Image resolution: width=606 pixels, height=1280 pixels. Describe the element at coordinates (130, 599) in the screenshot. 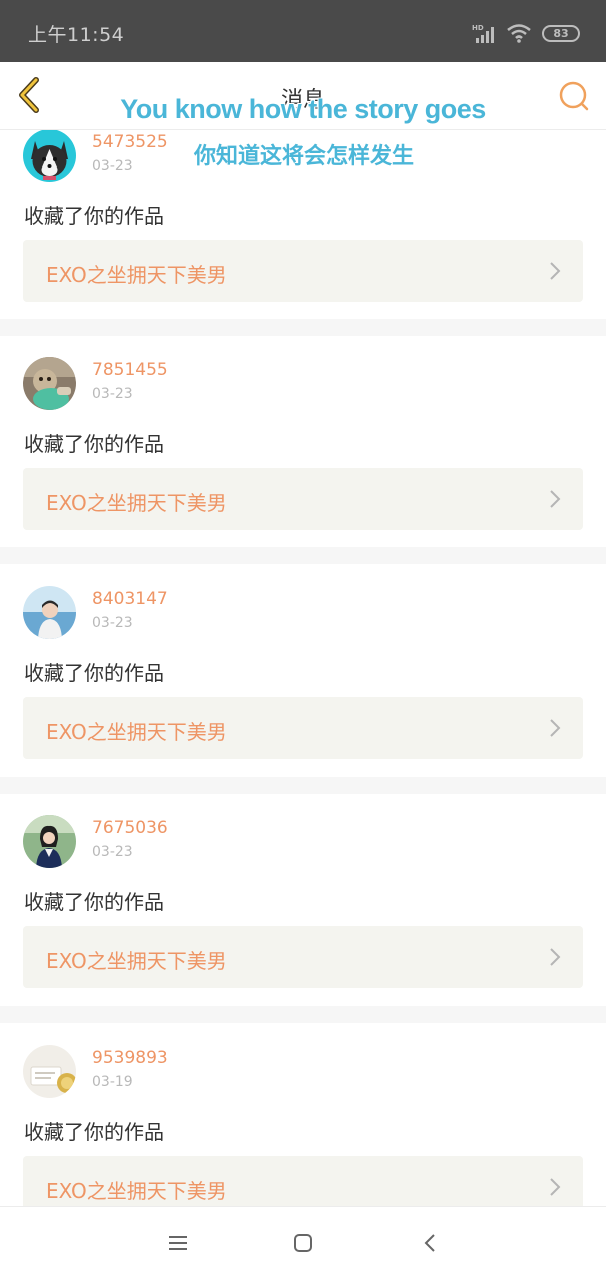

I see `username: 8403147` at that location.